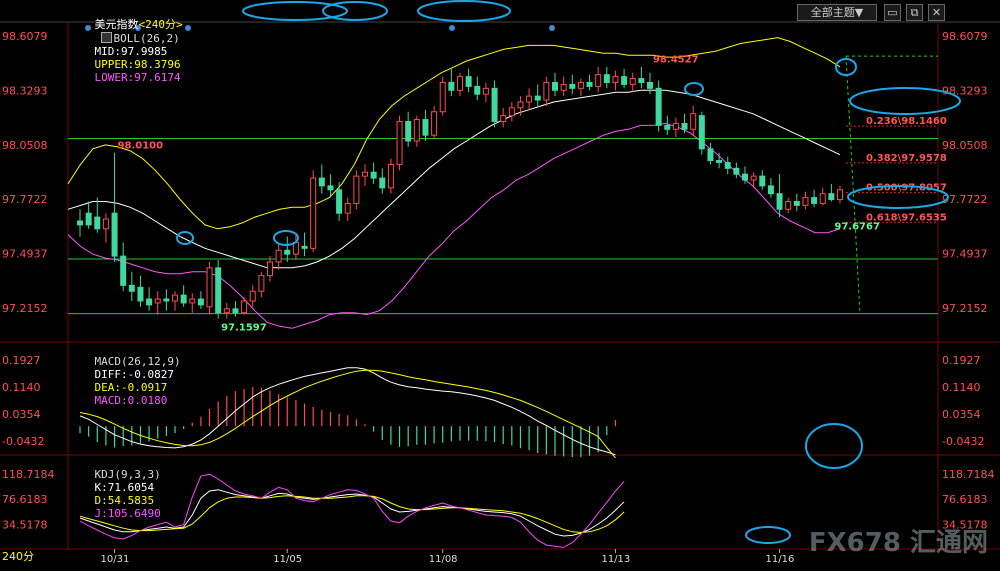 The image size is (1000, 571). What do you see at coordinates (124, 500) in the screenshot?
I see `kdj-d-value: D:54.5835` at bounding box center [124, 500].